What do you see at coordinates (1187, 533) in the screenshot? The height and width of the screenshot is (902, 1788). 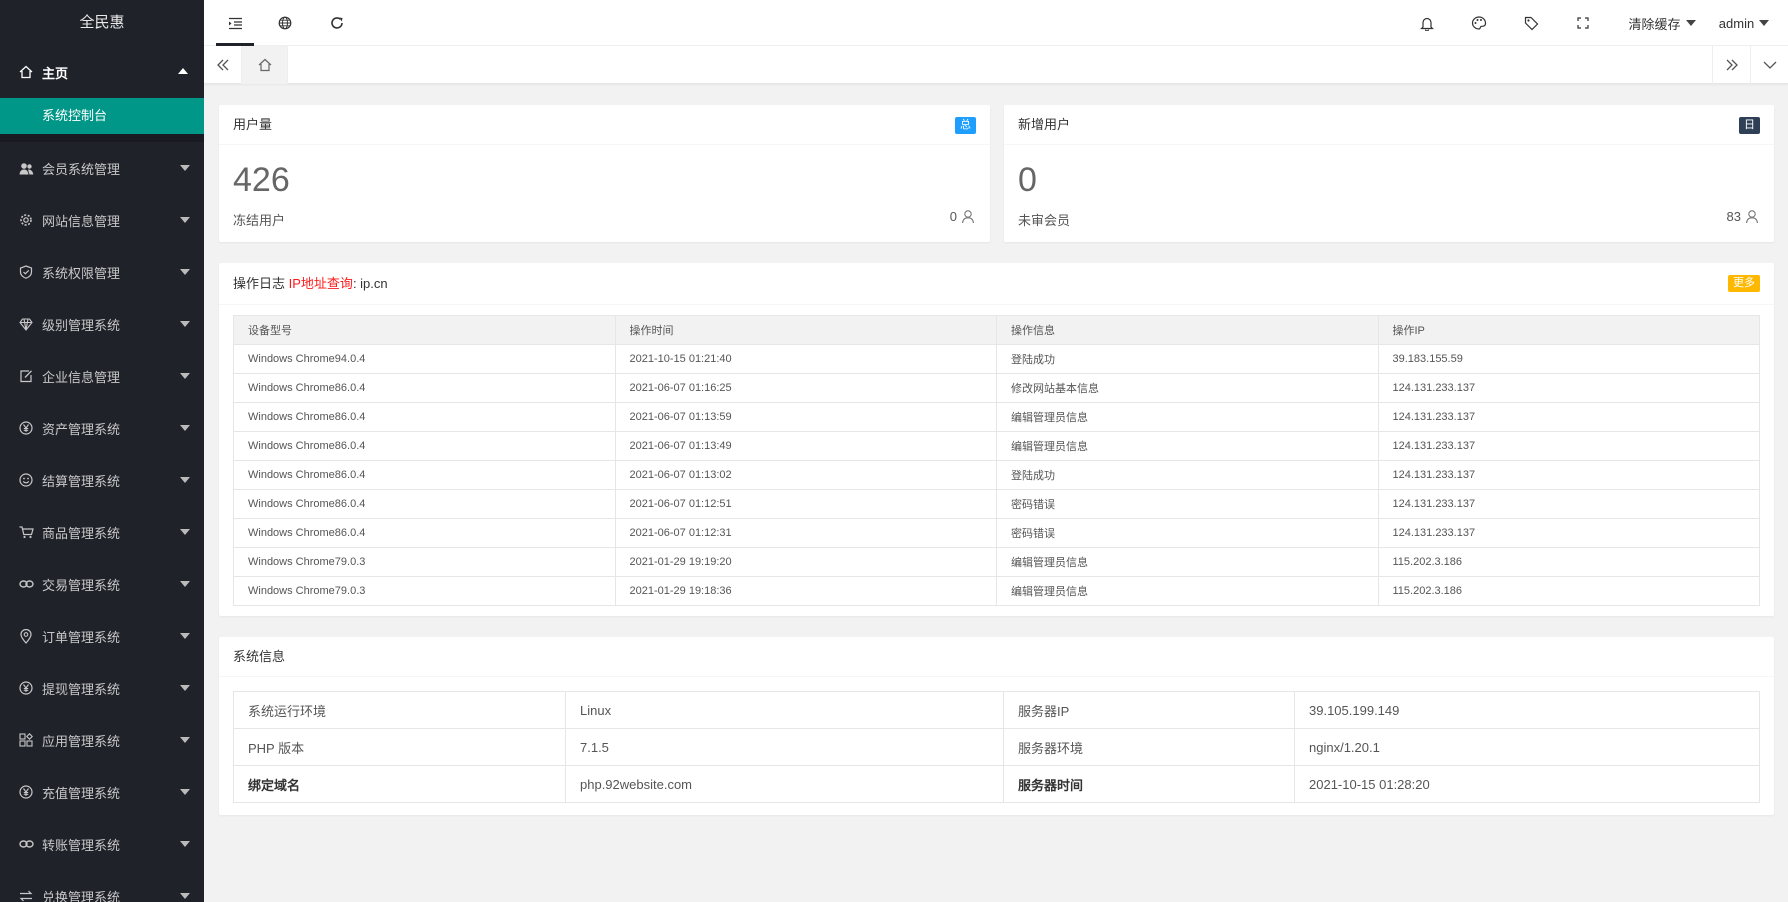 I see `table-cell: 密码错误` at bounding box center [1187, 533].